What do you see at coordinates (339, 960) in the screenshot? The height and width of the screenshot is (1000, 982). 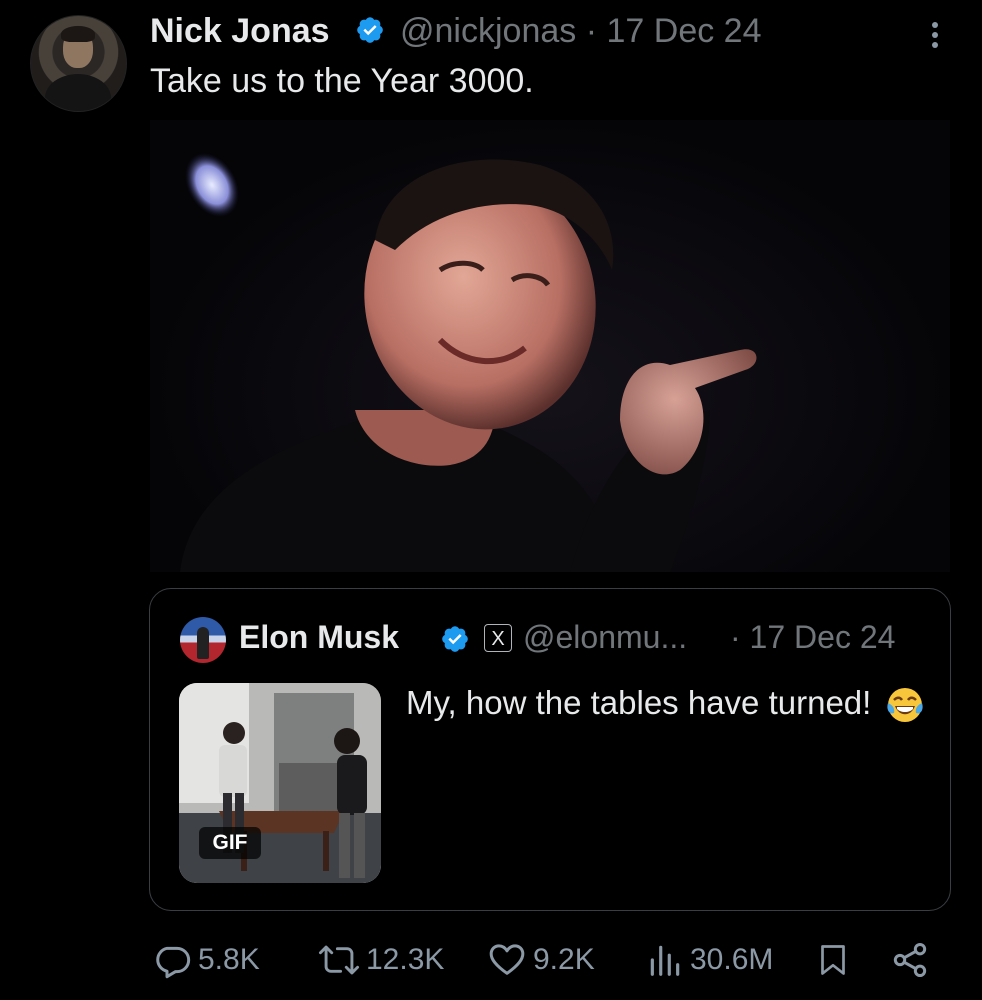 I see `repost-icon` at bounding box center [339, 960].